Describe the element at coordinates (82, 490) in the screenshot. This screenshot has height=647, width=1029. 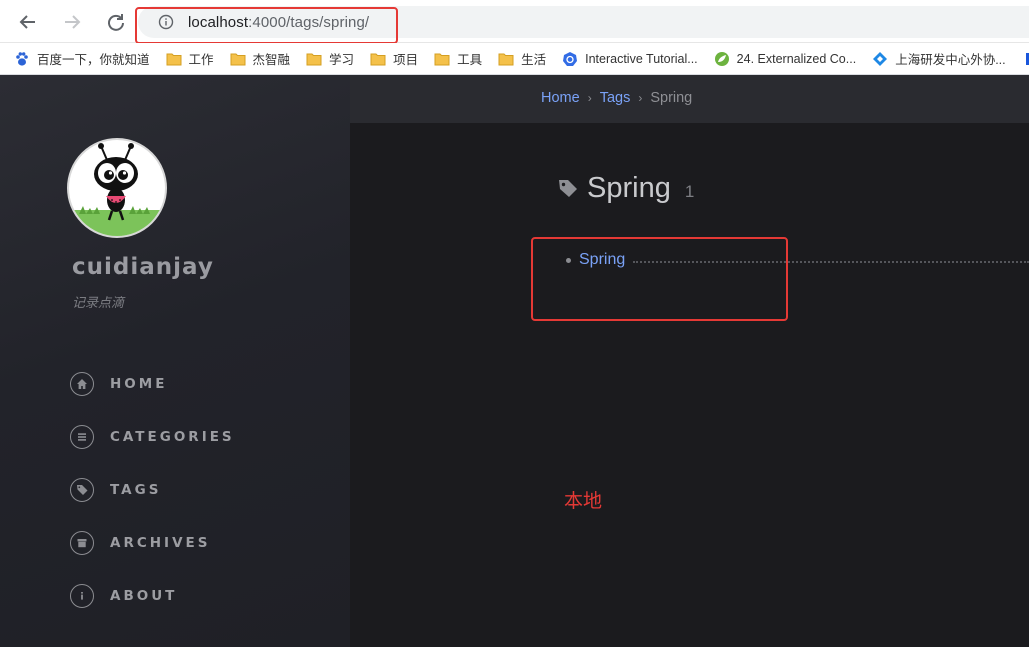
I see `tags-icon` at that location.